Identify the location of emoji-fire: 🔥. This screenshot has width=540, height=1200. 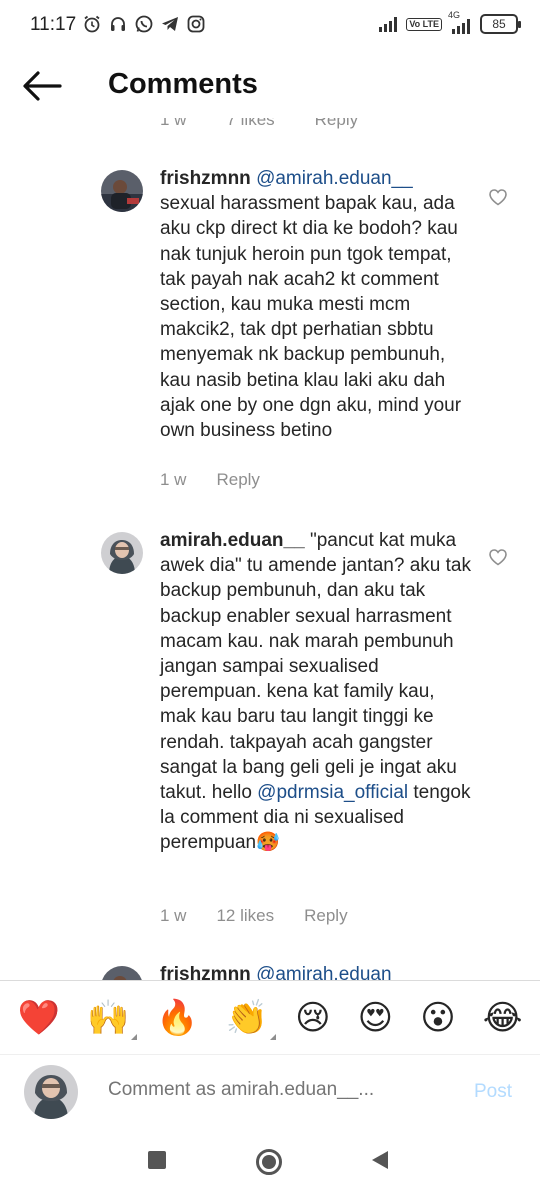
(177, 1018).